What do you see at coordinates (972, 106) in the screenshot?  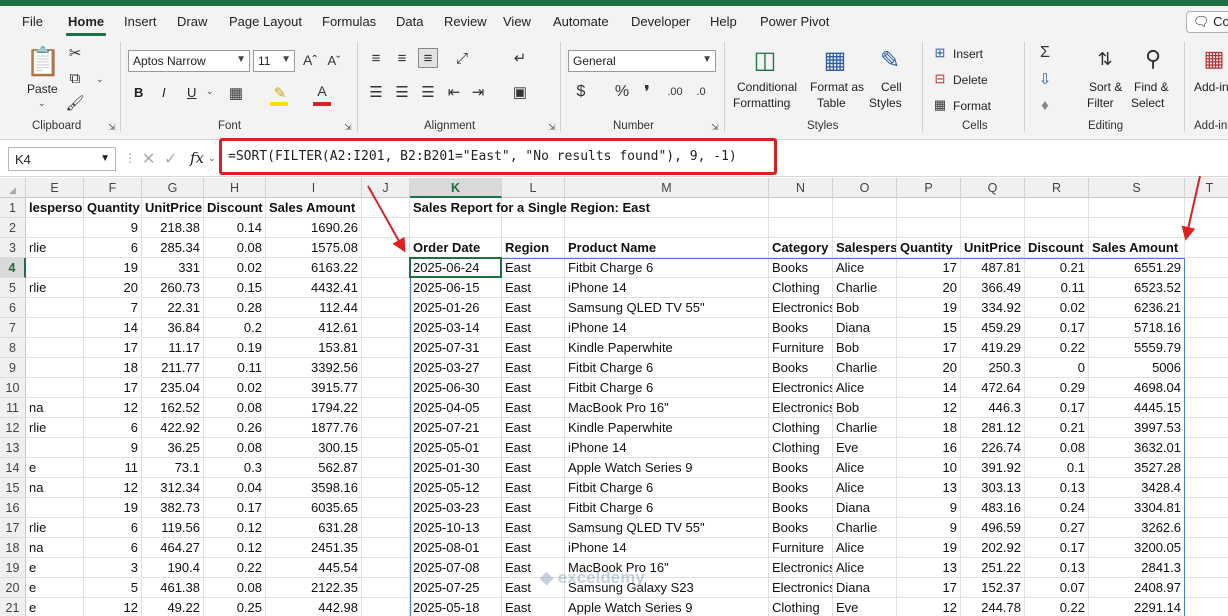 I see `format-cells-button: Format` at bounding box center [972, 106].